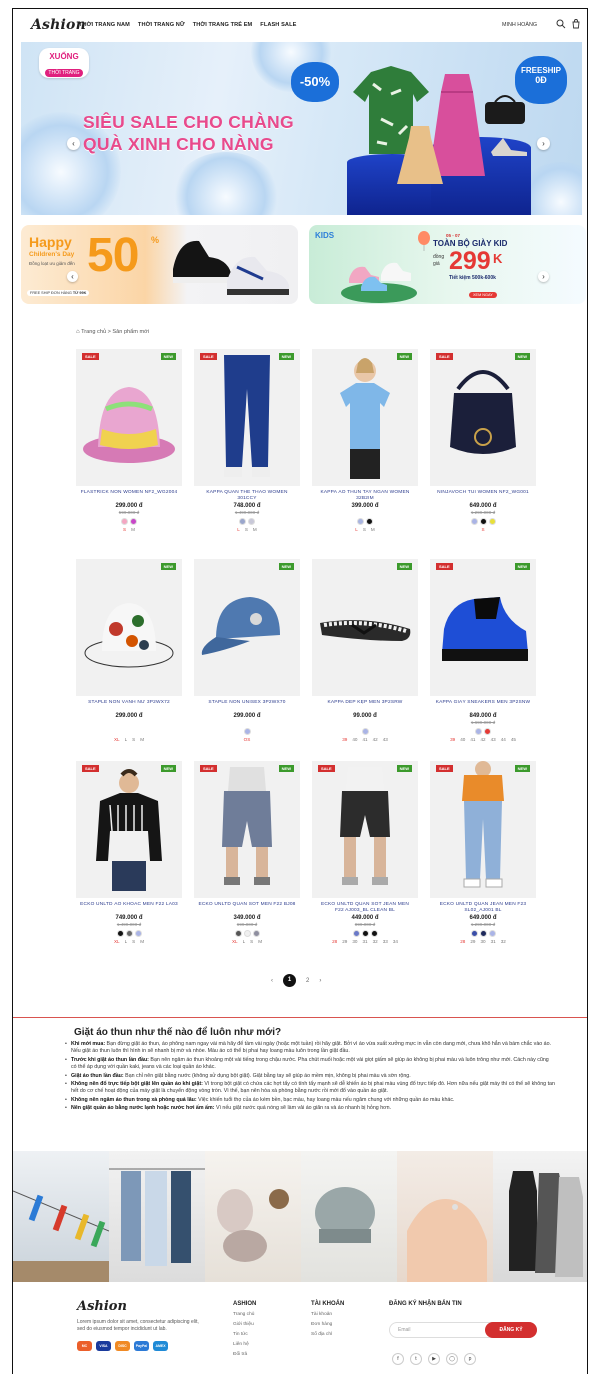  Describe the element at coordinates (540, 1216) in the screenshot. I see `gallery-image-tank-tops` at that location.